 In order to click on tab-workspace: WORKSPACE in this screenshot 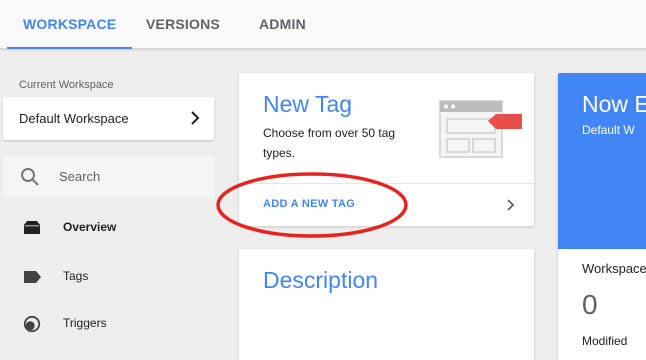, I will do `click(69, 24)`.